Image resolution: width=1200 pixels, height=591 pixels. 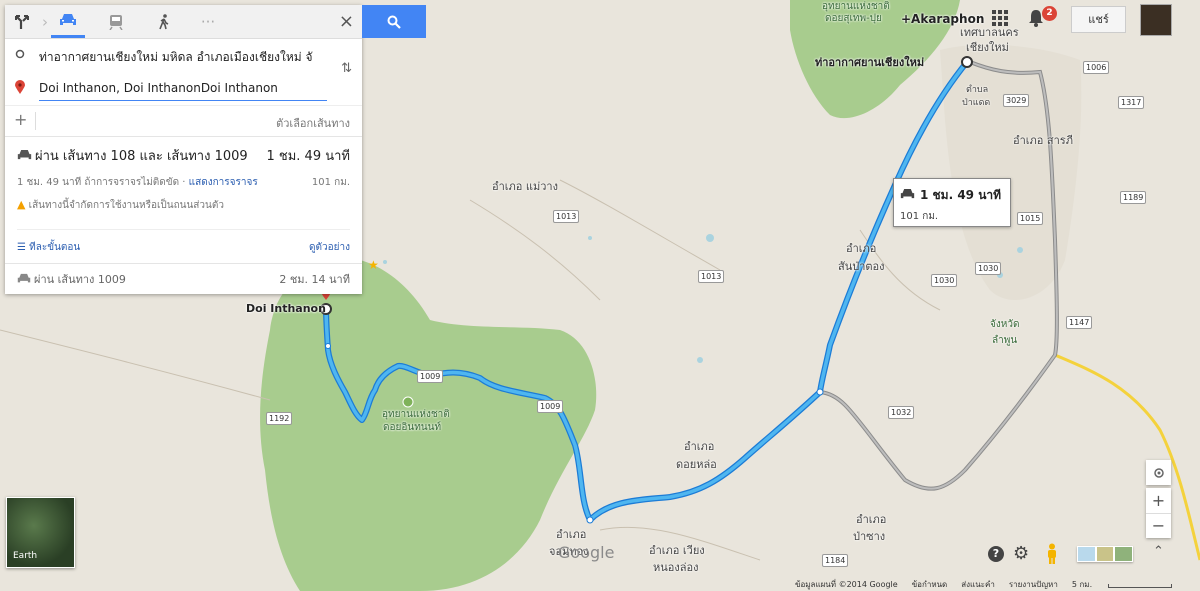 What do you see at coordinates (183, 243) in the screenshot?
I see `route-actions: ☰ ทีละขั้นตอน ดูตัวอย่าง` at bounding box center [183, 243].